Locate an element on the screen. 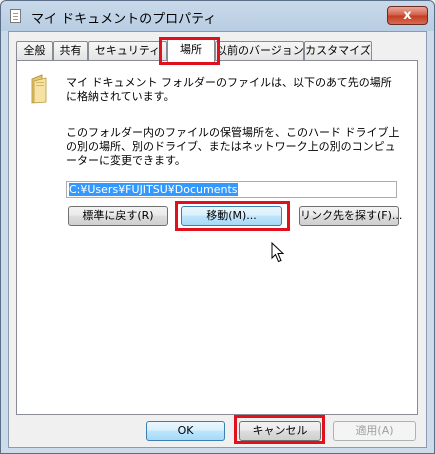 This screenshot has height=454, width=435. folder-icon is located at coordinates (39, 89).